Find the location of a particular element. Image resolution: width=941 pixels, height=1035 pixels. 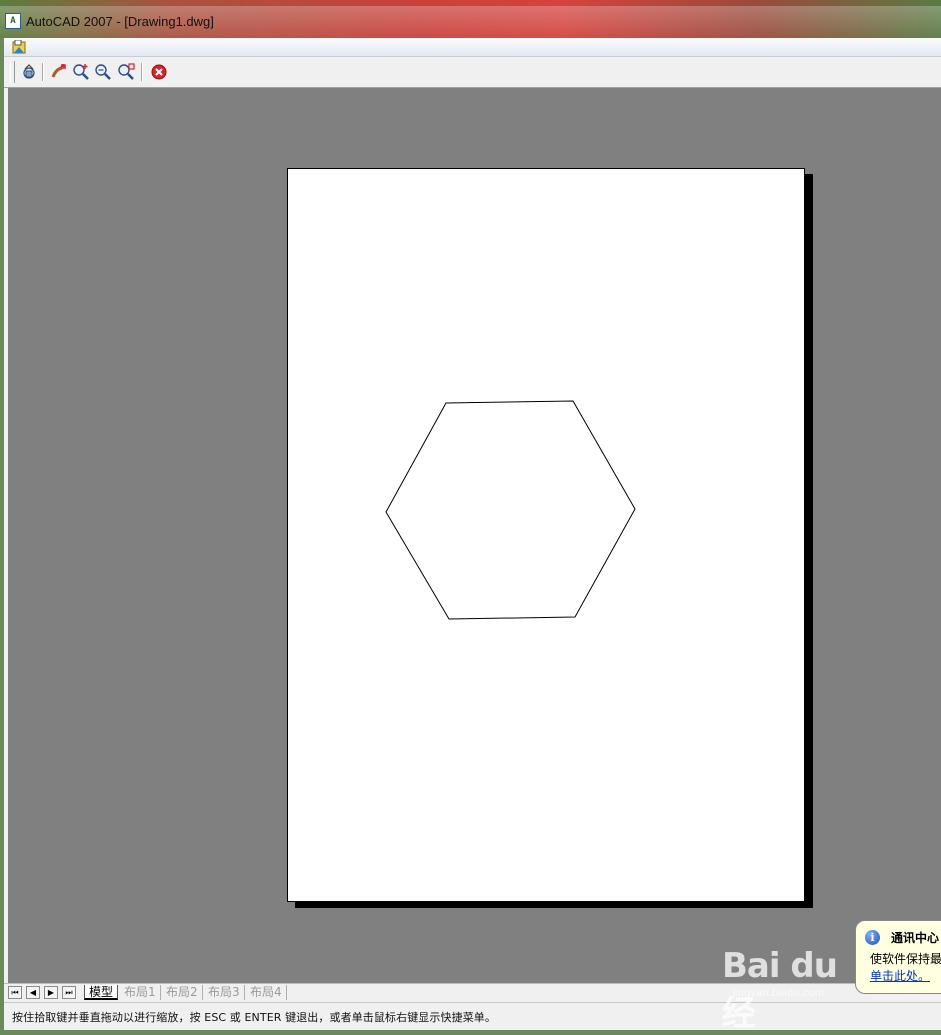

tab-model: 模型 is located at coordinates (101, 992).